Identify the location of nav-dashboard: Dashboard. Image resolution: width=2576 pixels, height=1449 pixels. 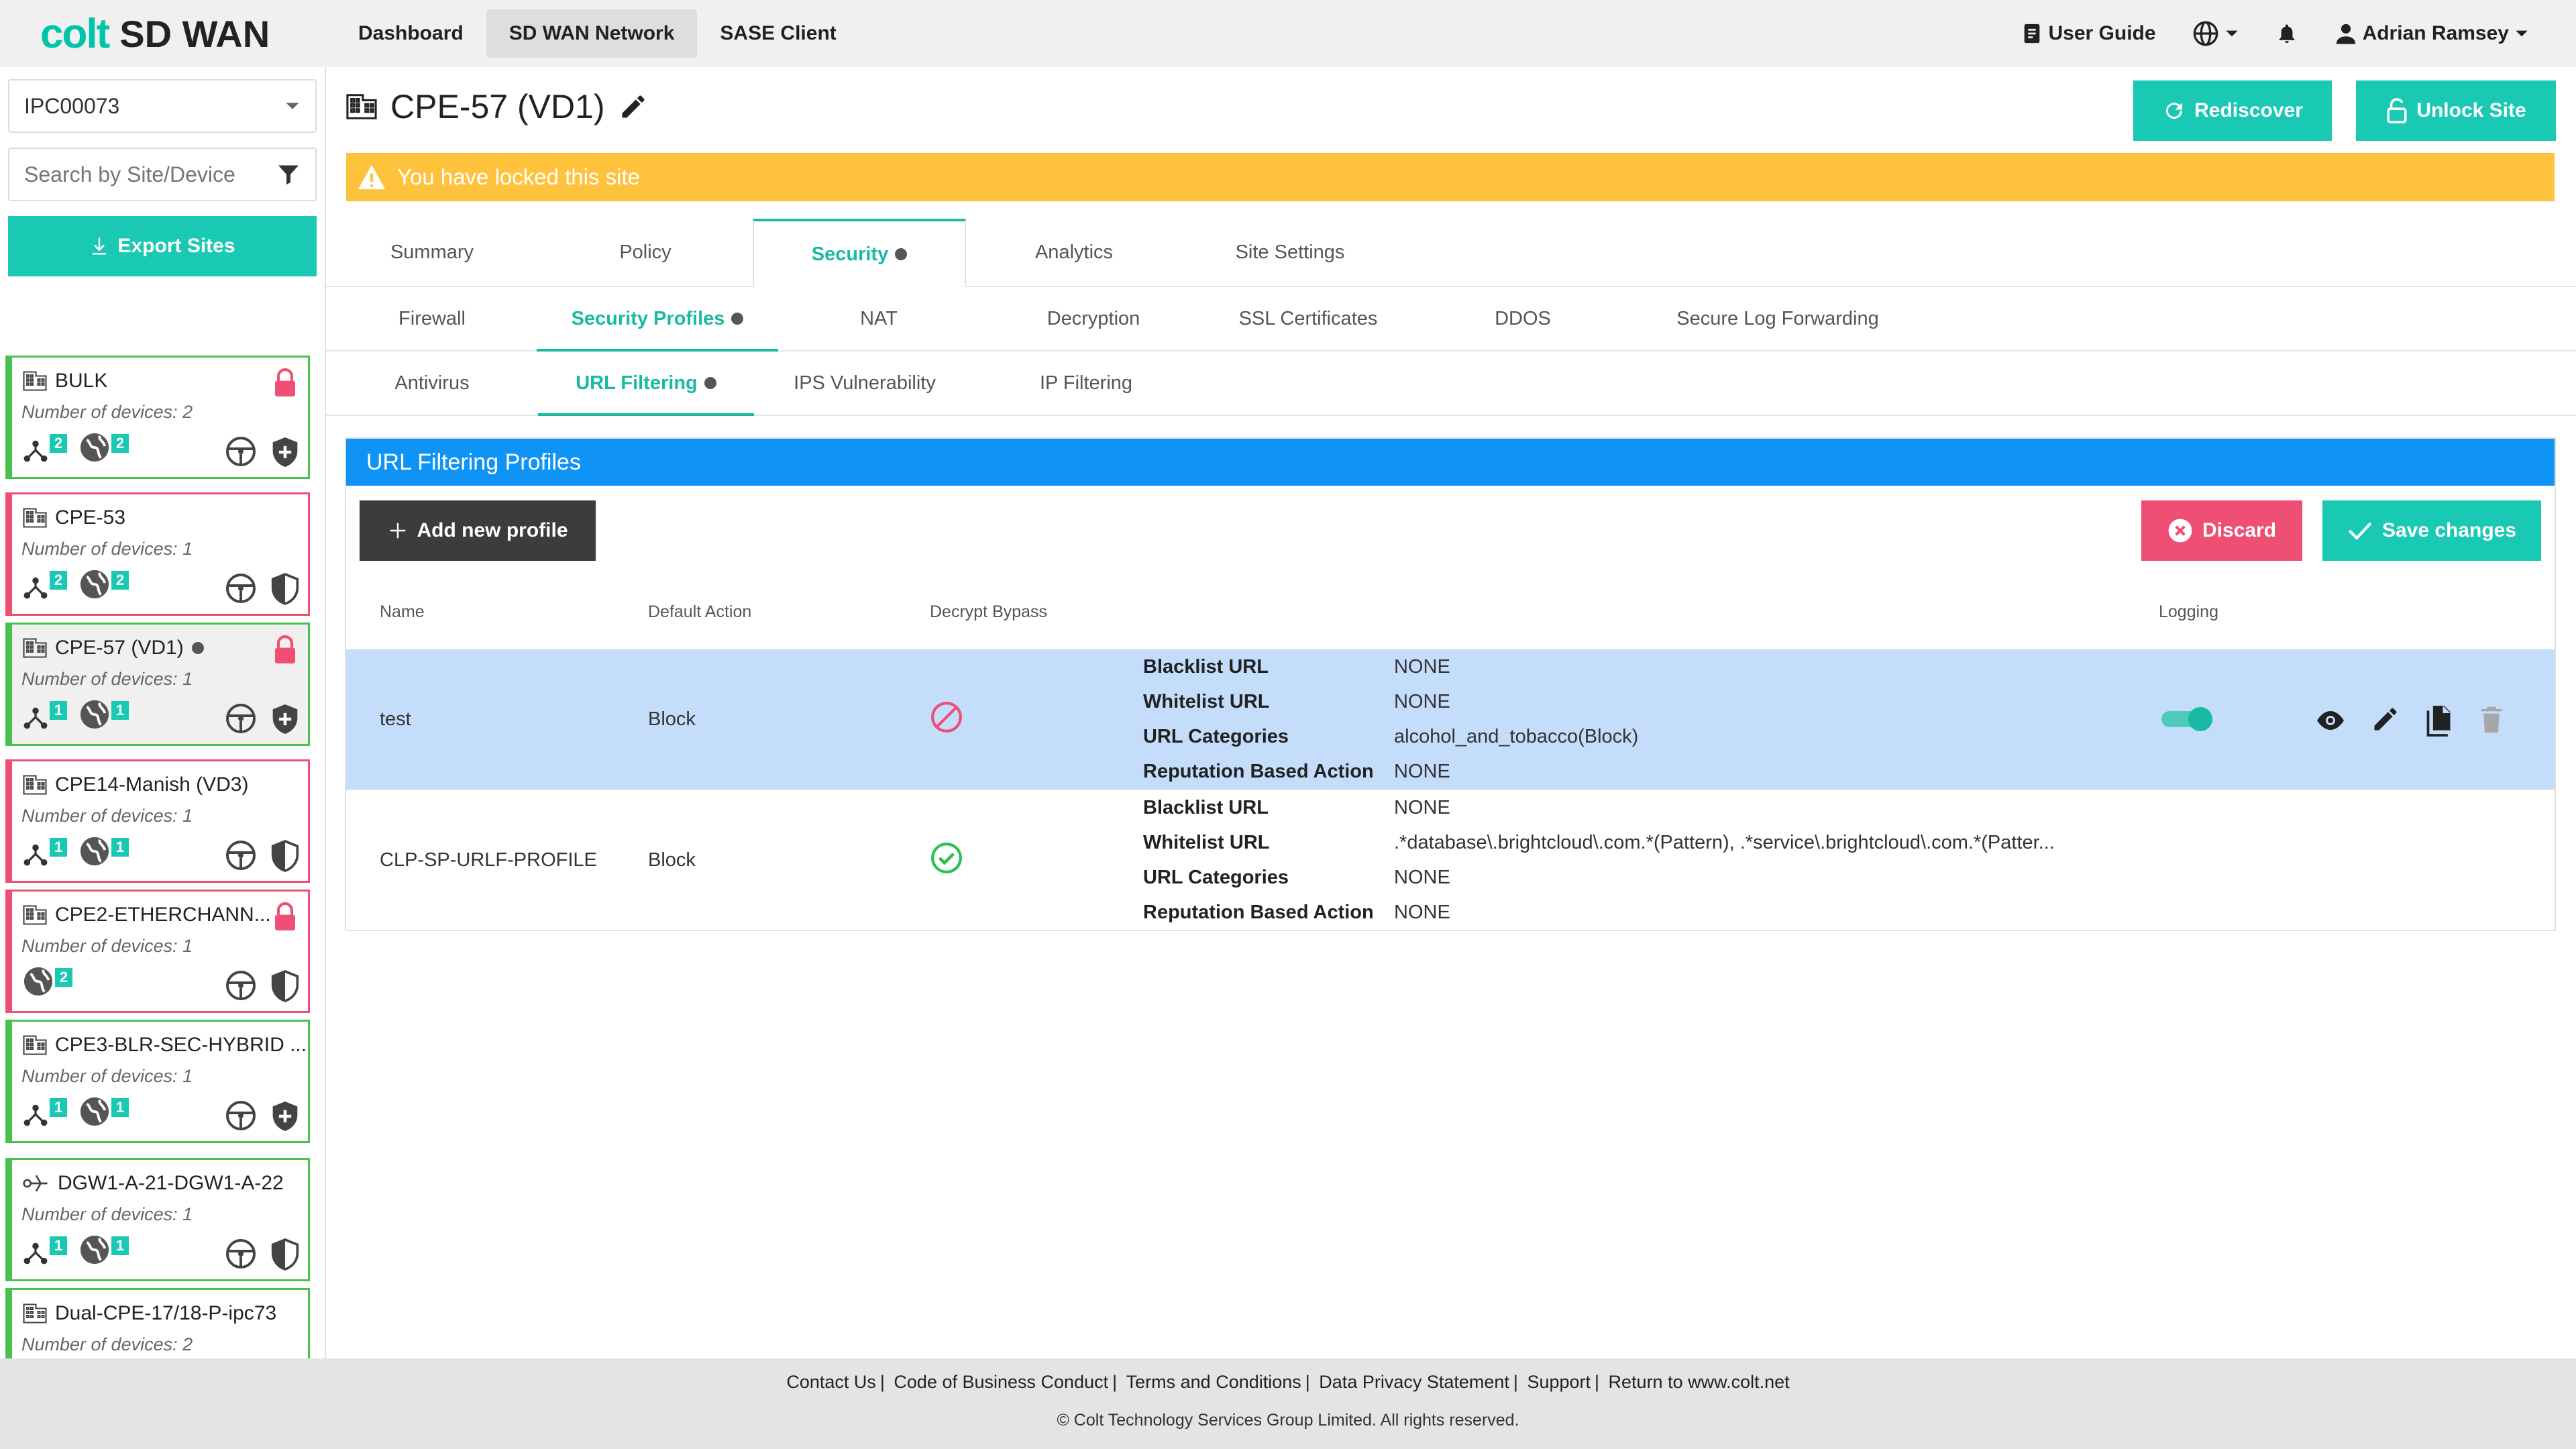
(410, 33).